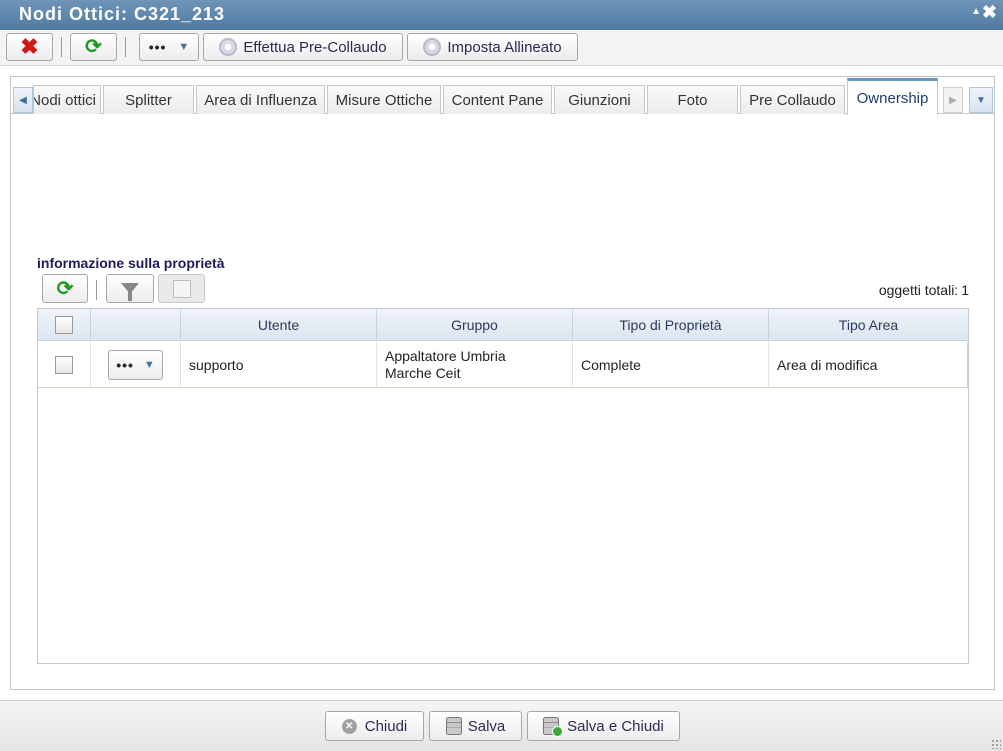  I want to click on section-title: informazione sulla proprietà, so click(131, 263).